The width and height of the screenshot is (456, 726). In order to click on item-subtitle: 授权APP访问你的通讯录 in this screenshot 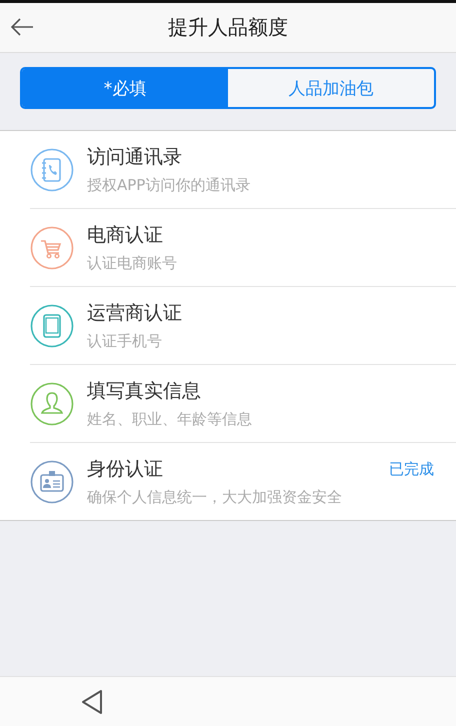, I will do `click(169, 185)`.